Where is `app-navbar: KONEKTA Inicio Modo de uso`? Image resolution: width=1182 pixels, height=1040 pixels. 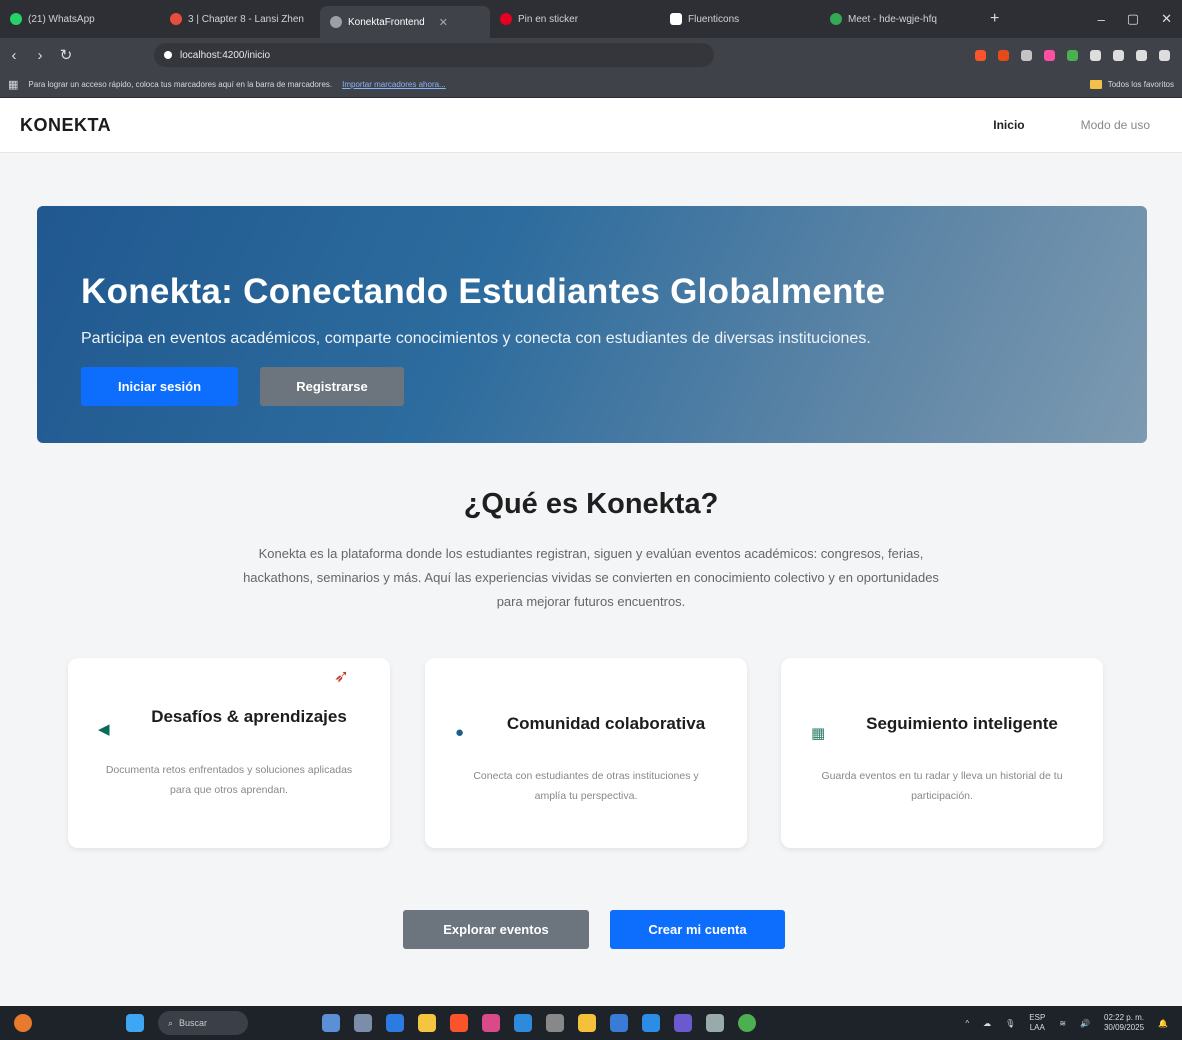
app-navbar: KONEKTA Inicio Modo de uso is located at coordinates (591, 125).